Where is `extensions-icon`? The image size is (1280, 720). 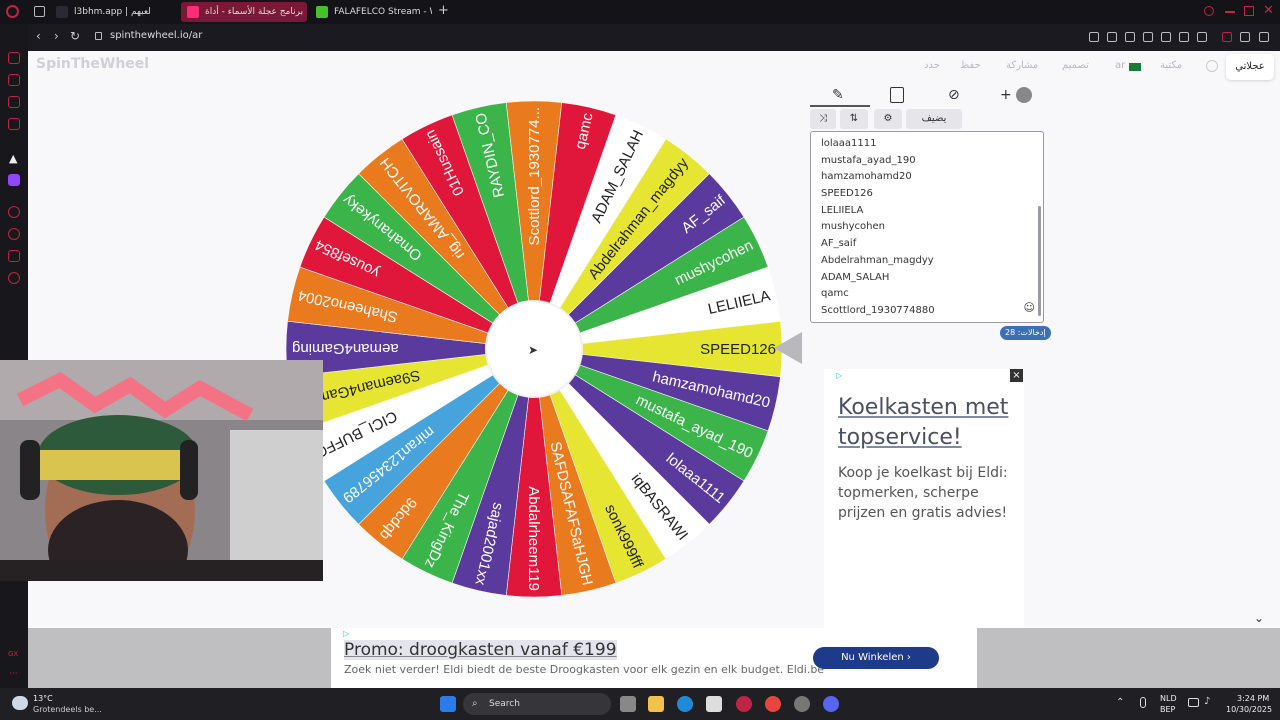
extensions-icon is located at coordinates (14, 256).